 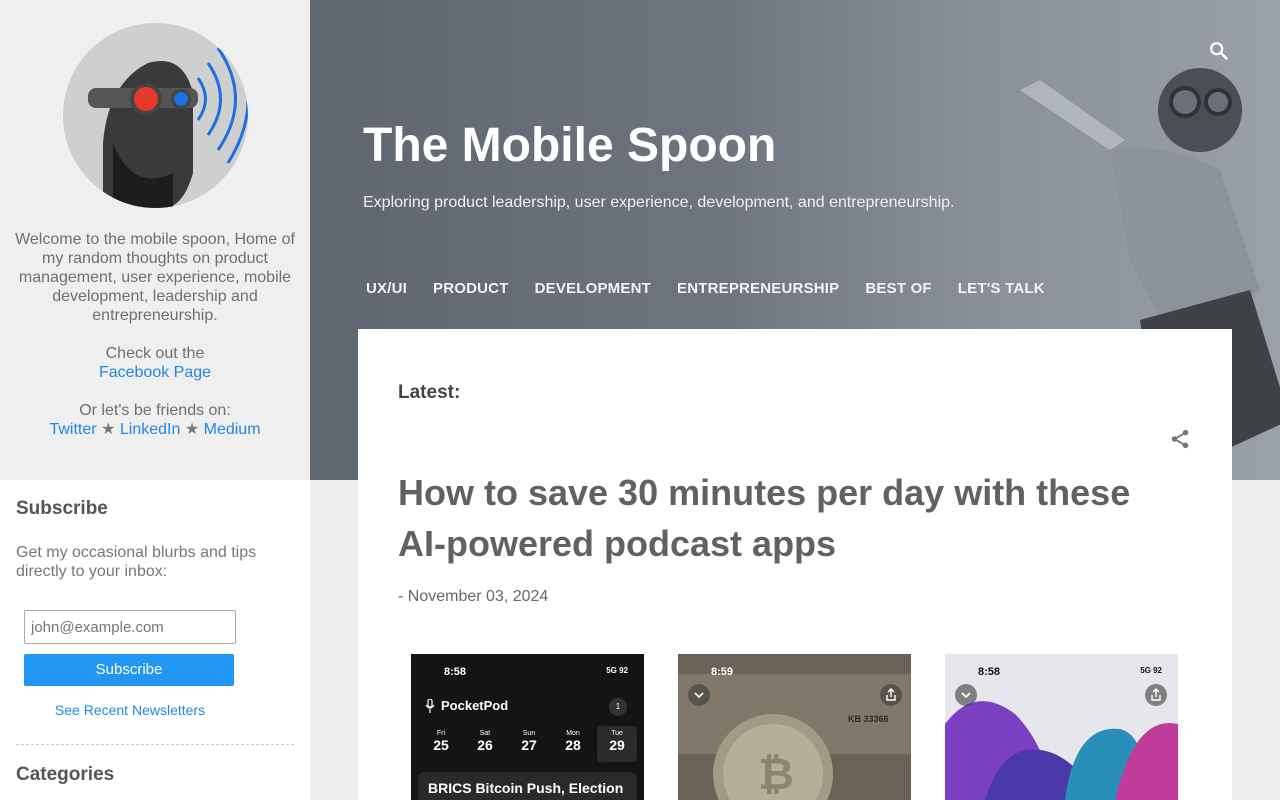 What do you see at coordinates (1180, 439) in the screenshot?
I see `share-icon` at bounding box center [1180, 439].